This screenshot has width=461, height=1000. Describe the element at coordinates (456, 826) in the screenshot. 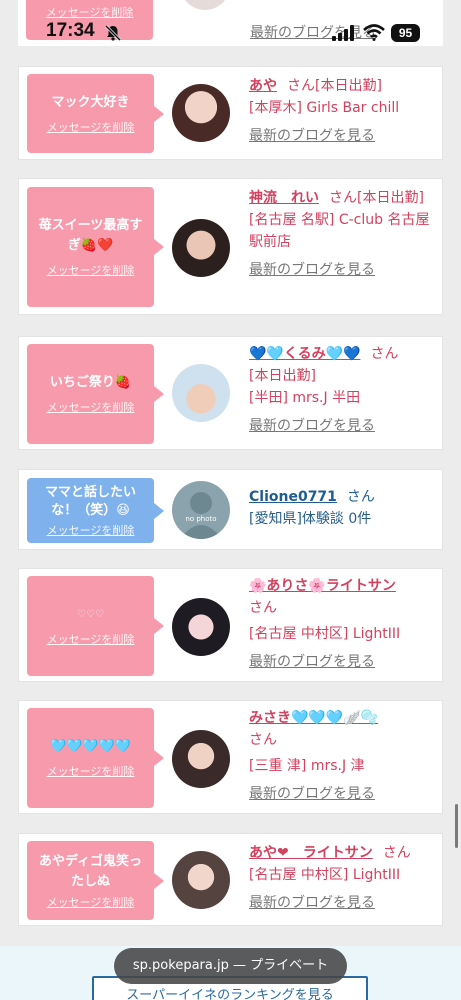

I see `scrollbar-thumb` at that location.